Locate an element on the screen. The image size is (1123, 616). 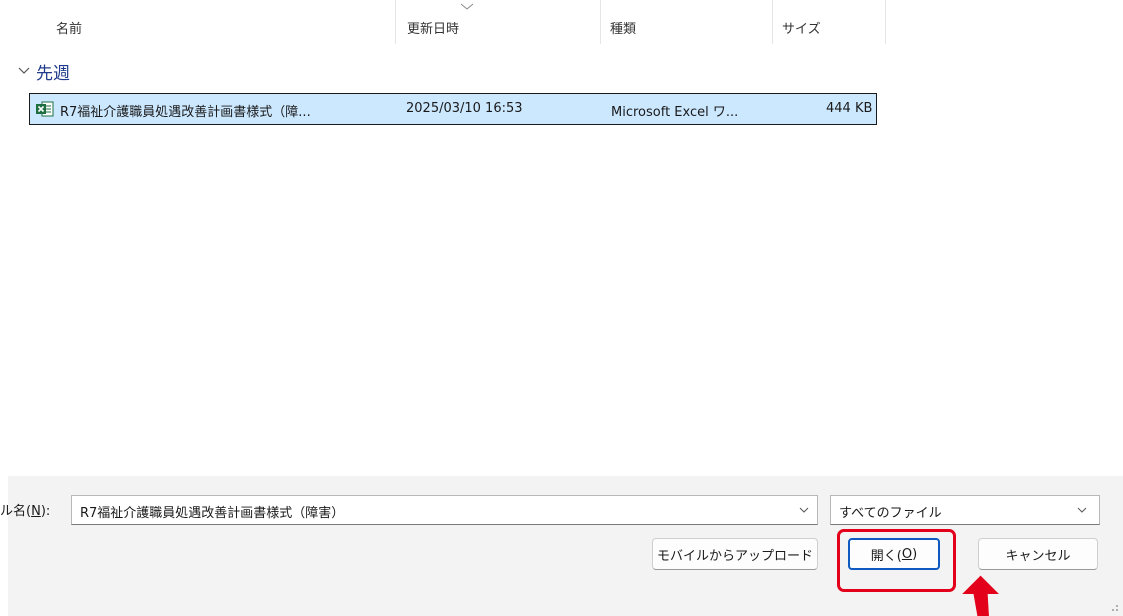
file-size: 444 KB is located at coordinates (849, 108).